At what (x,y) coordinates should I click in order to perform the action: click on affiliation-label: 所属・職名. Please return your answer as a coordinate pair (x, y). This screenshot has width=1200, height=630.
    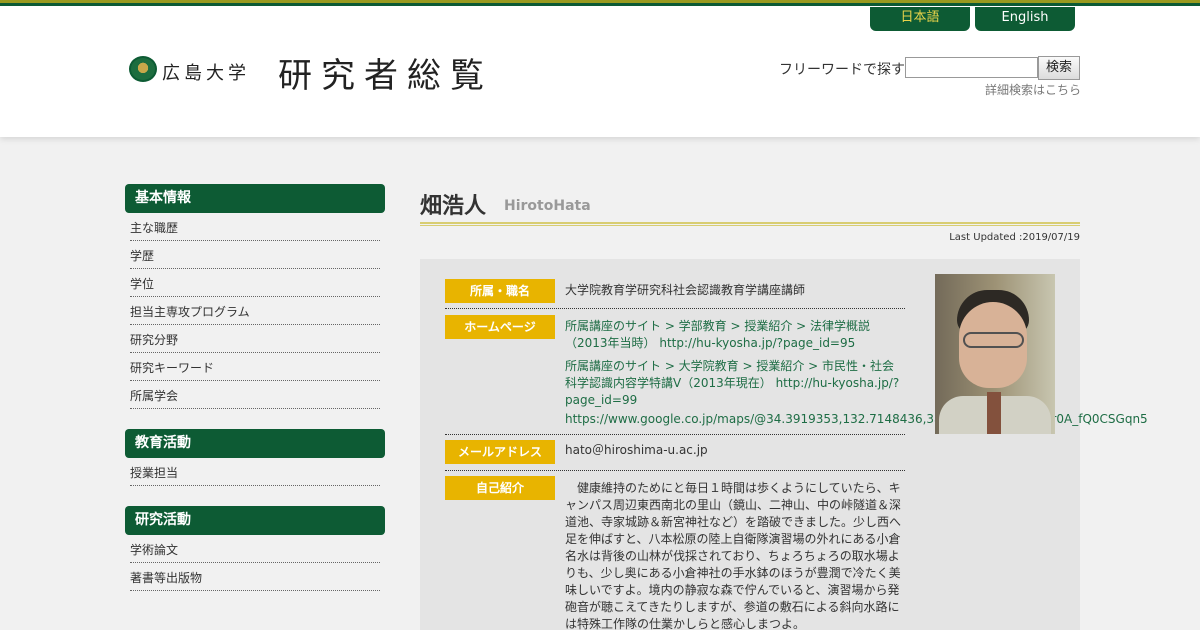
    Looking at the image, I should click on (500, 291).